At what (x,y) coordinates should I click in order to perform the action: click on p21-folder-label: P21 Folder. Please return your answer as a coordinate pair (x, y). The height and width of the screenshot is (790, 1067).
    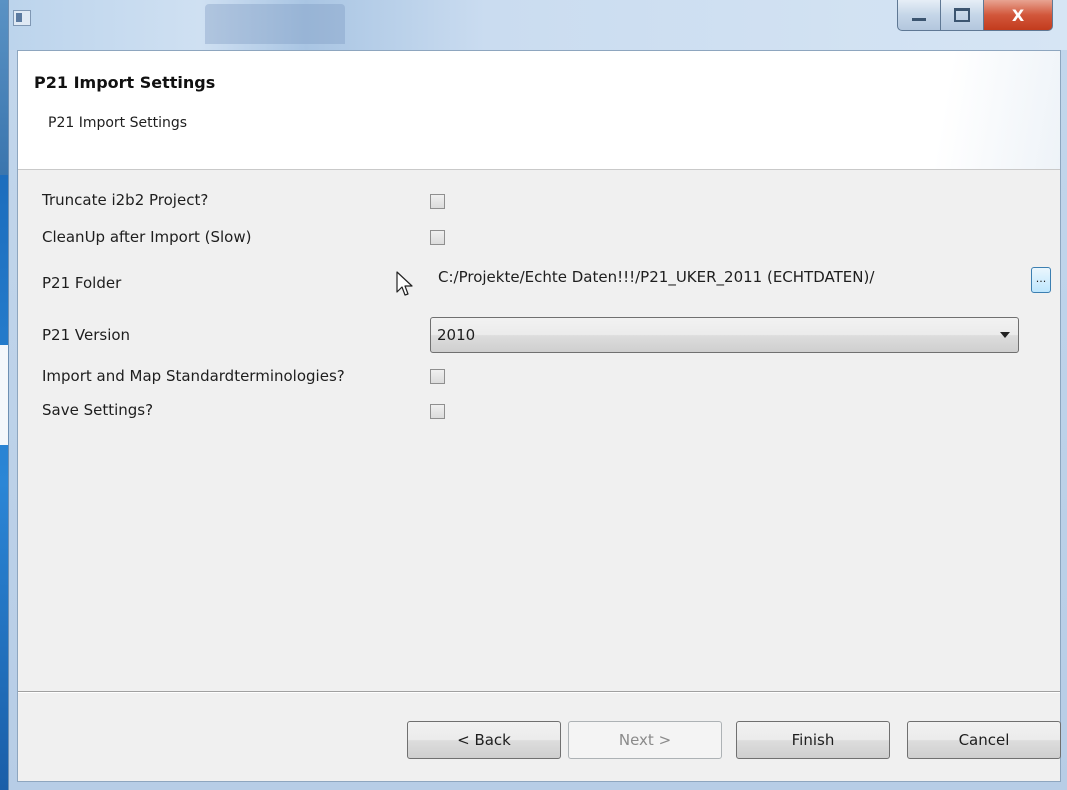
    Looking at the image, I should click on (82, 283).